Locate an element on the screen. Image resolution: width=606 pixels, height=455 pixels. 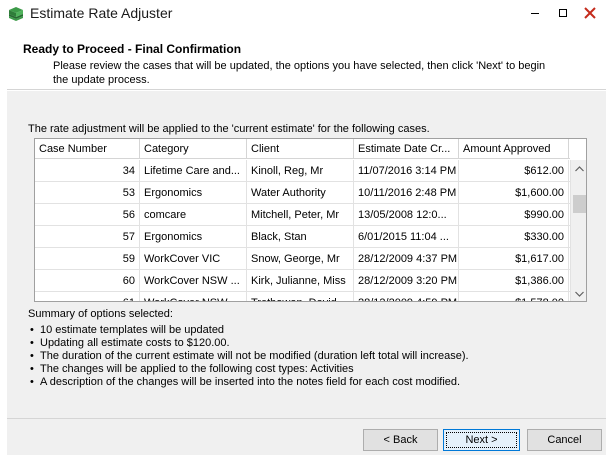
cell-category: WorkCover VIC is located at coordinates (193, 259).